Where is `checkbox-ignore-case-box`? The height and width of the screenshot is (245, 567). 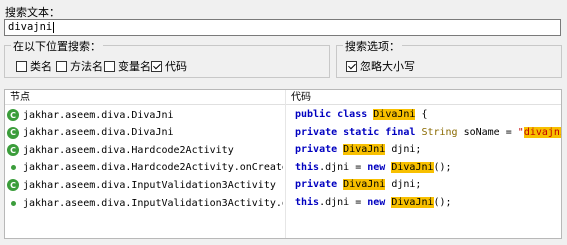 checkbox-ignore-case-box is located at coordinates (351, 66).